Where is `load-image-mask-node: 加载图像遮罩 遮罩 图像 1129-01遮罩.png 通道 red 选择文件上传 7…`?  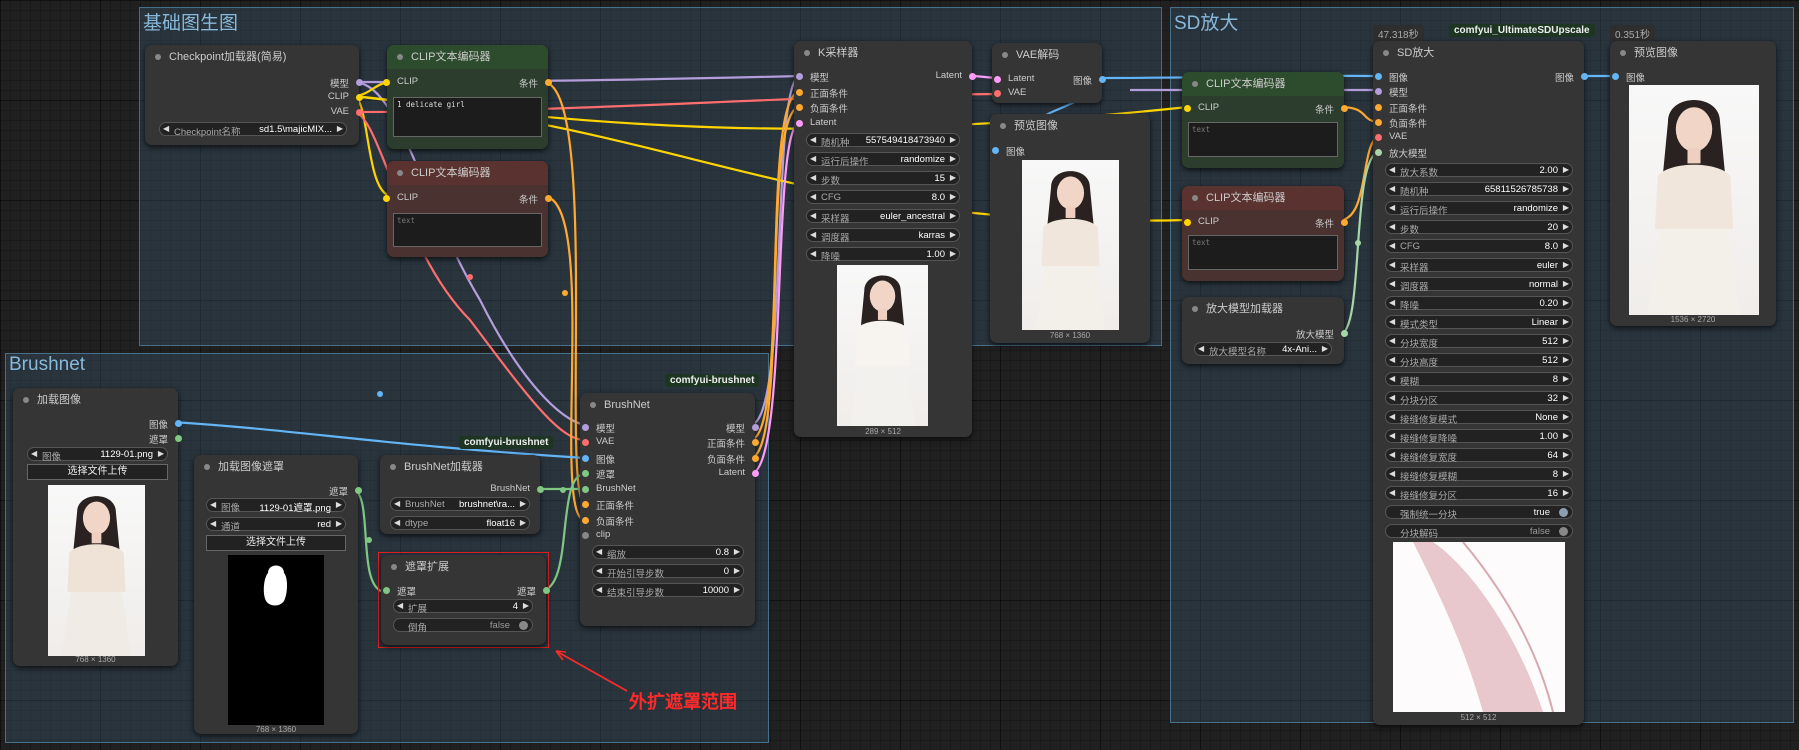 load-image-mask-node: 加载图像遮罩 遮罩 图像 1129-01遮罩.png 通道 red 选择文件上传 7… is located at coordinates (278, 594).